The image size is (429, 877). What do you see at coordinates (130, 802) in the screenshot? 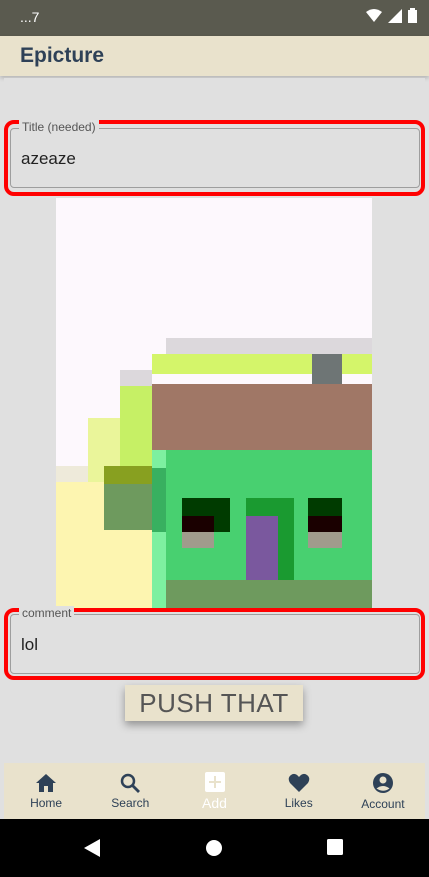
I see `nav-search-label: Search` at bounding box center [130, 802].